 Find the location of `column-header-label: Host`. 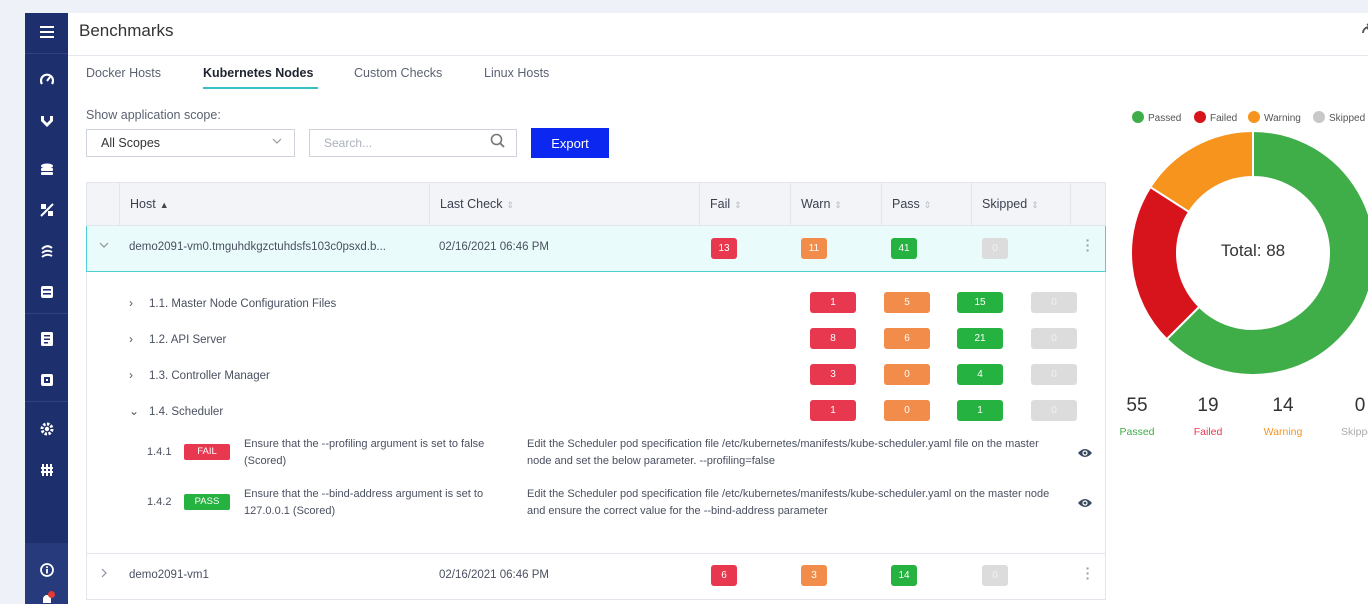

column-header-label: Host is located at coordinates (143, 204).